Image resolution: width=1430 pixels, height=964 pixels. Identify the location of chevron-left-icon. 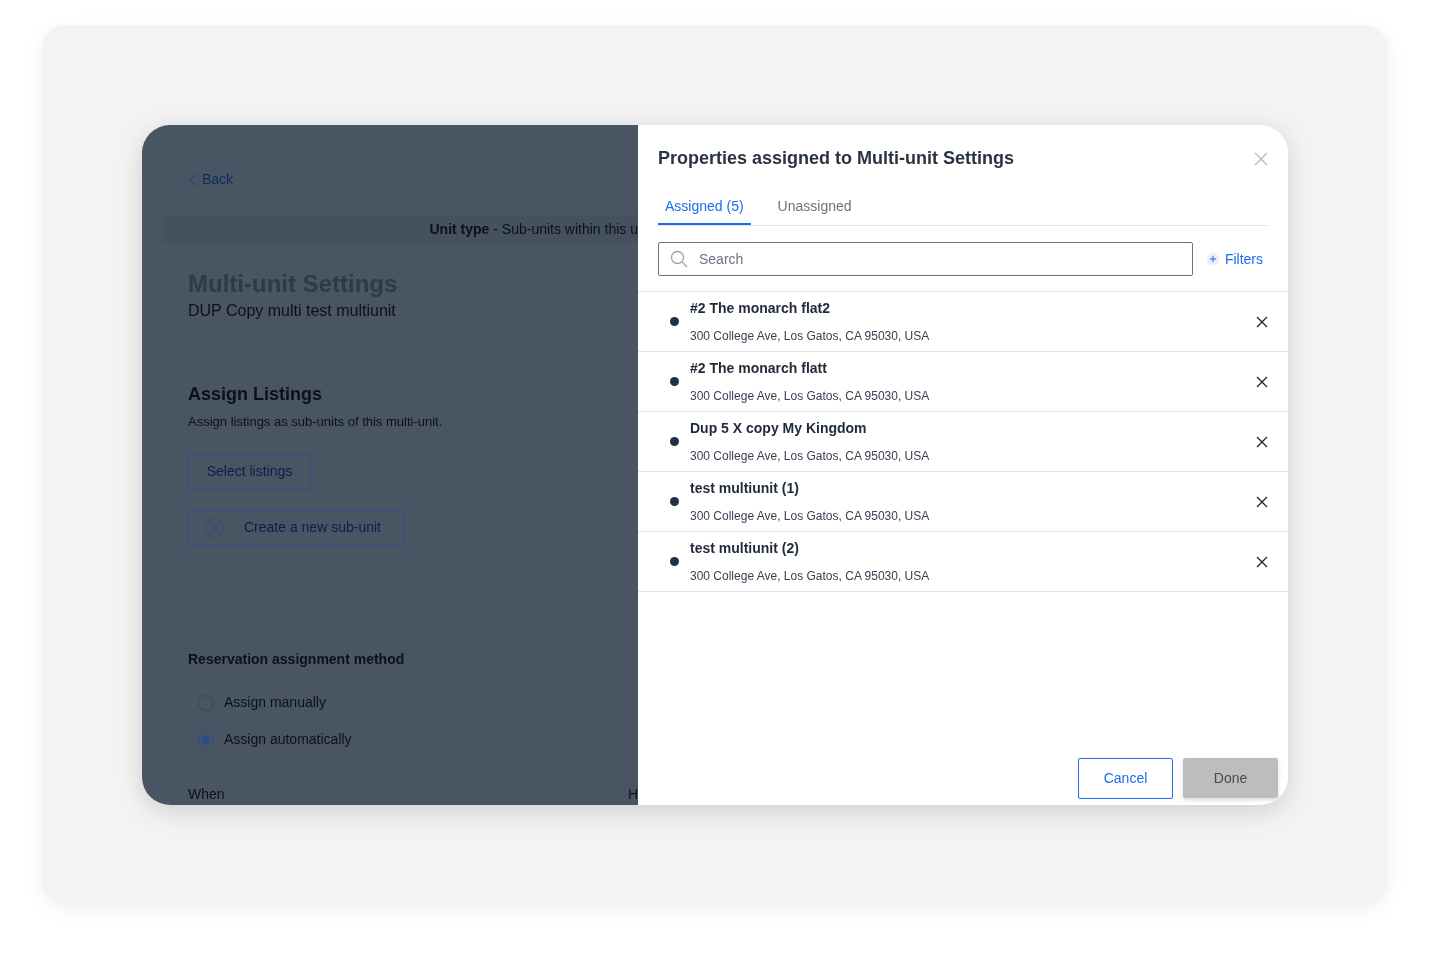
(193, 179).